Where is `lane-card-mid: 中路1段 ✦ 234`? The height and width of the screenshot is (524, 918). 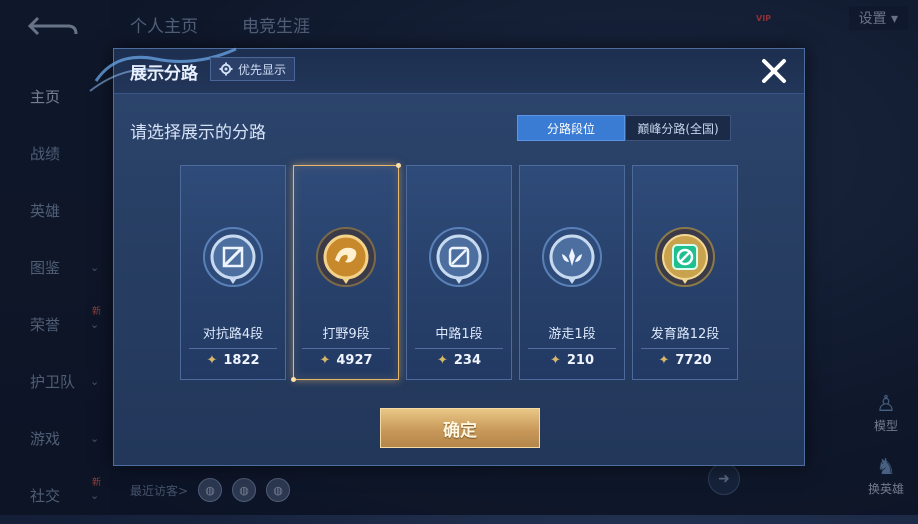 lane-card-mid: 中路1段 ✦ 234 is located at coordinates (459, 272).